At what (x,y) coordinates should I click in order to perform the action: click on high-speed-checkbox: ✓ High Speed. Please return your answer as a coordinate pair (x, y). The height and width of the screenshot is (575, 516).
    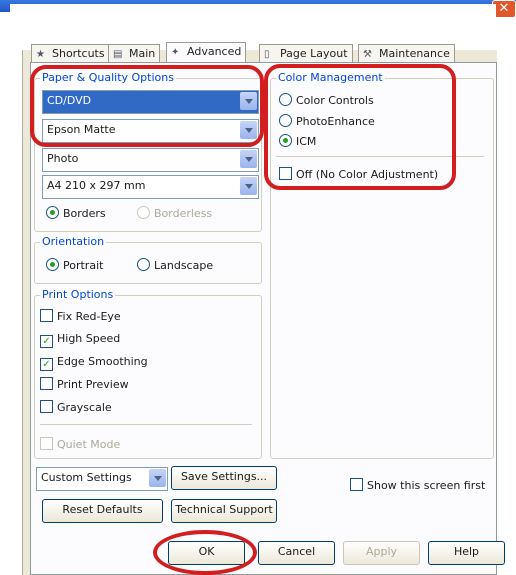
    Looking at the image, I should click on (80, 340).